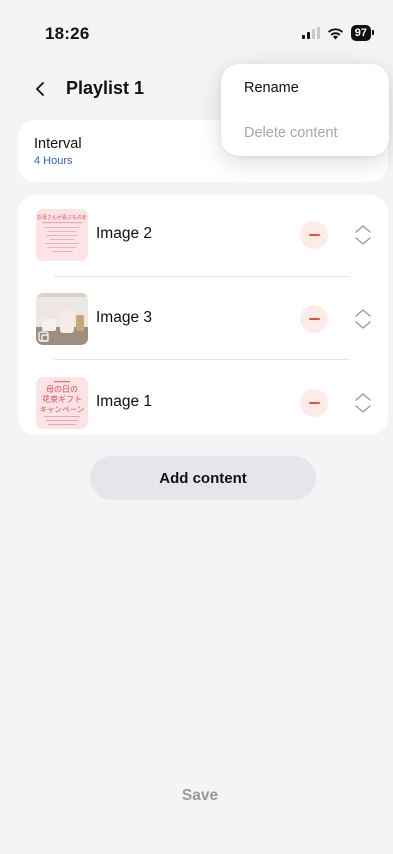  Describe the element at coordinates (53, 161) in the screenshot. I see `interval-value: 4 Hours` at that location.